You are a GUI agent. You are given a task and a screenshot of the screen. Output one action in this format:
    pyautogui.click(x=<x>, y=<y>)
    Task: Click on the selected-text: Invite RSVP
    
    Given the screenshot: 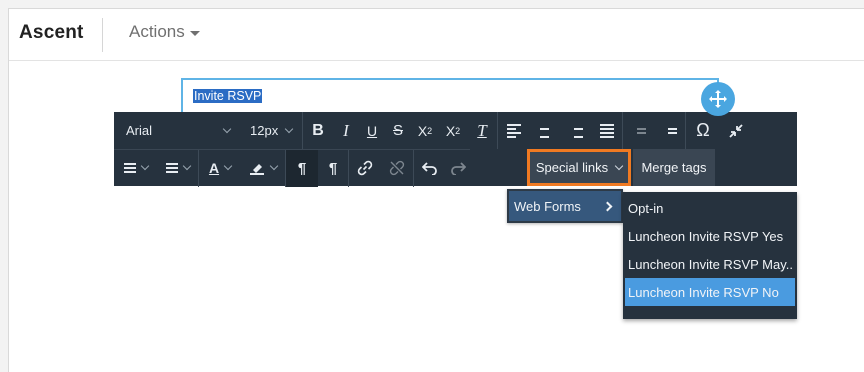 What is the action you would take?
    pyautogui.click(x=228, y=96)
    